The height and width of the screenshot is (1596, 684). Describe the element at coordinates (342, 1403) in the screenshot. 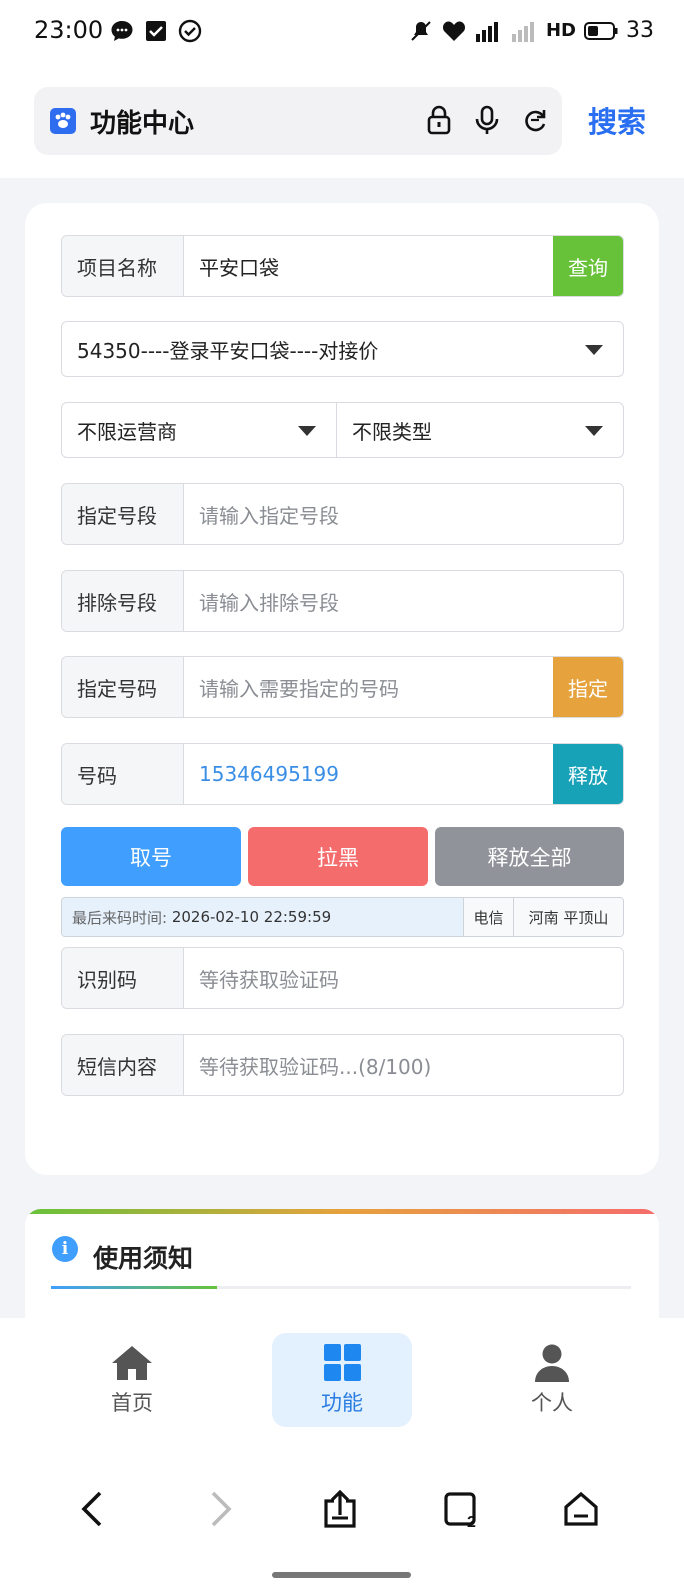

I see `tab-function-label: 功能` at that location.